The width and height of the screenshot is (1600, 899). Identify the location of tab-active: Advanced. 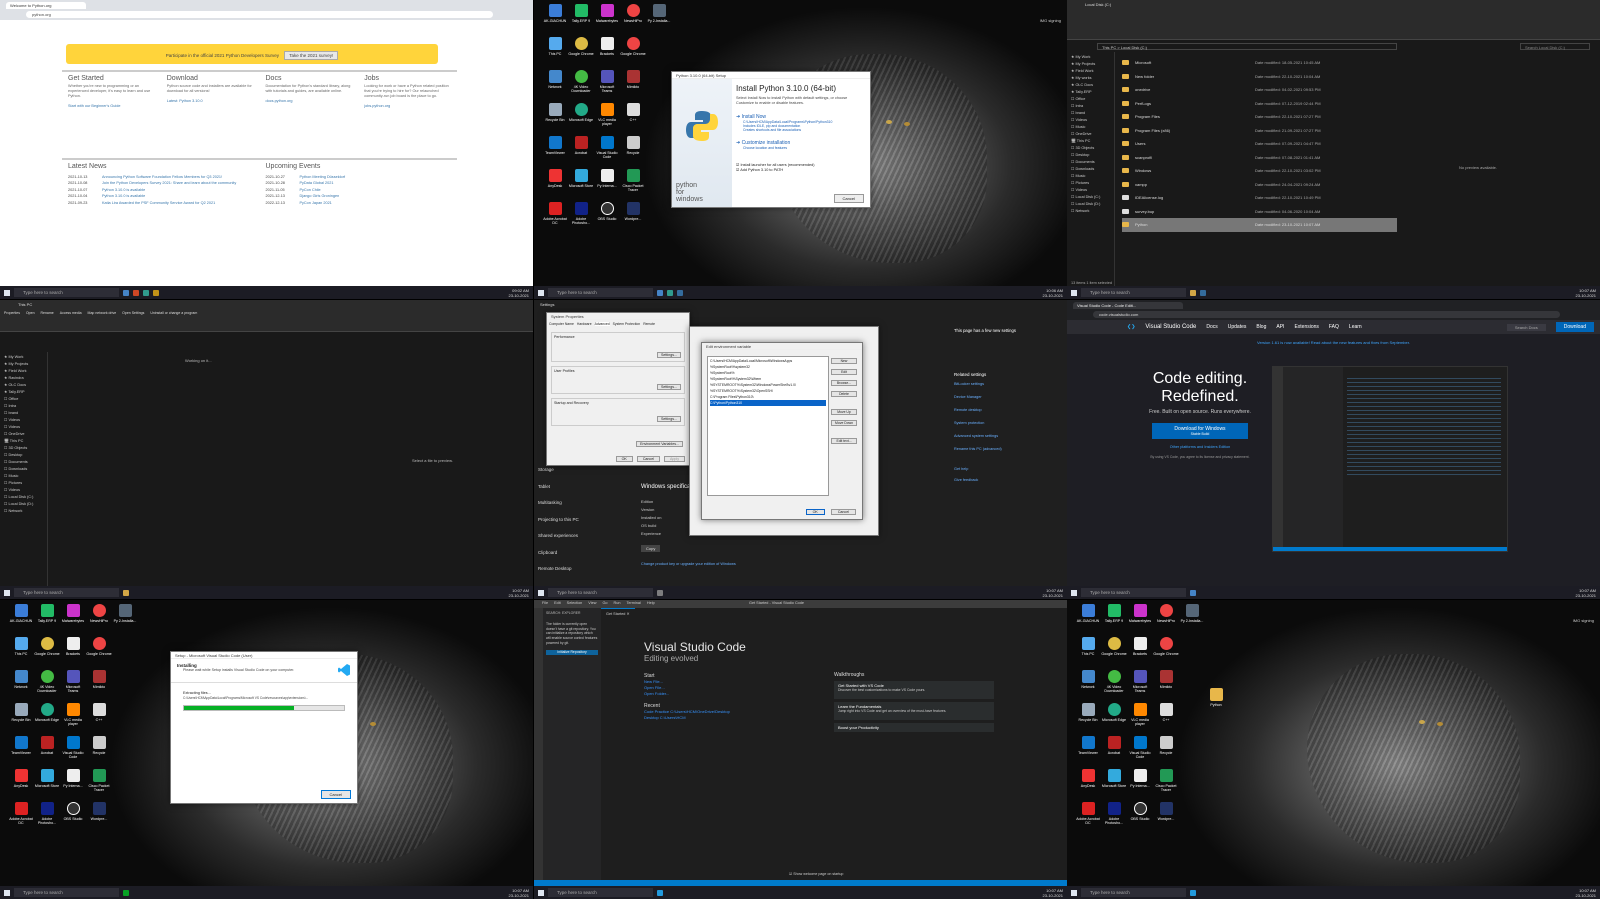
(602, 324).